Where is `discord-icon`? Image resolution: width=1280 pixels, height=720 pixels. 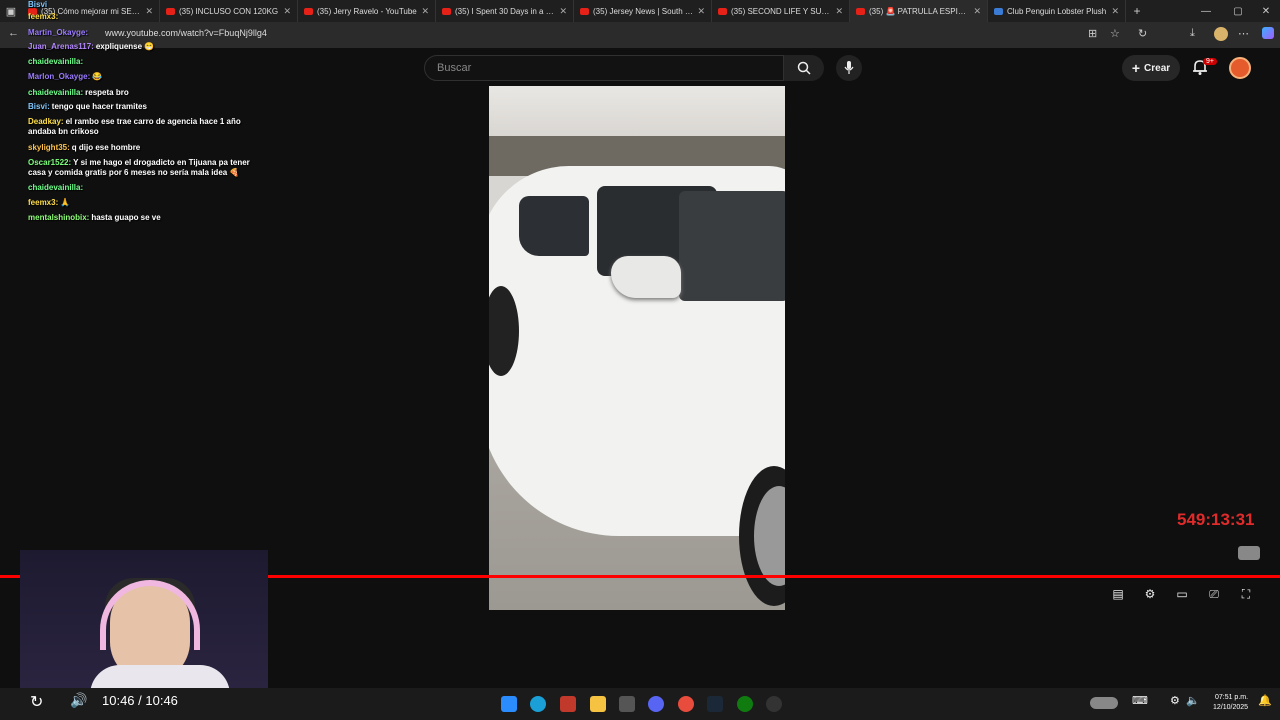 discord-icon is located at coordinates (656, 704).